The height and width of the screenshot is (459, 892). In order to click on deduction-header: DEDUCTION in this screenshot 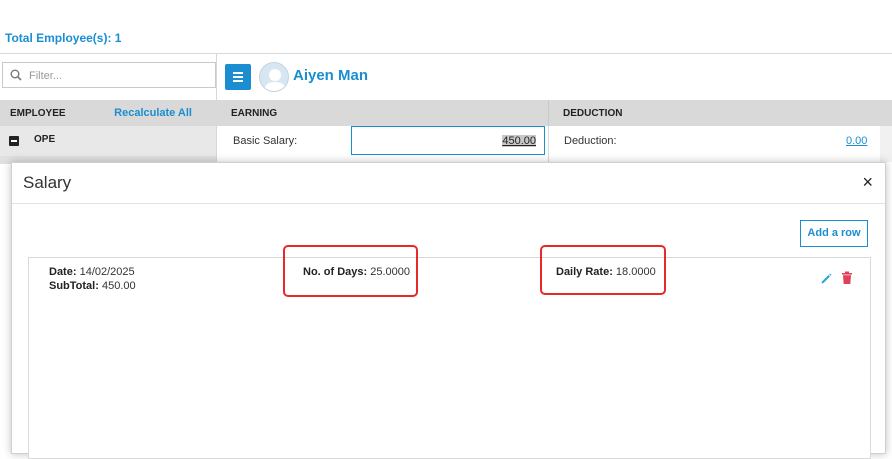, I will do `click(720, 113)`.